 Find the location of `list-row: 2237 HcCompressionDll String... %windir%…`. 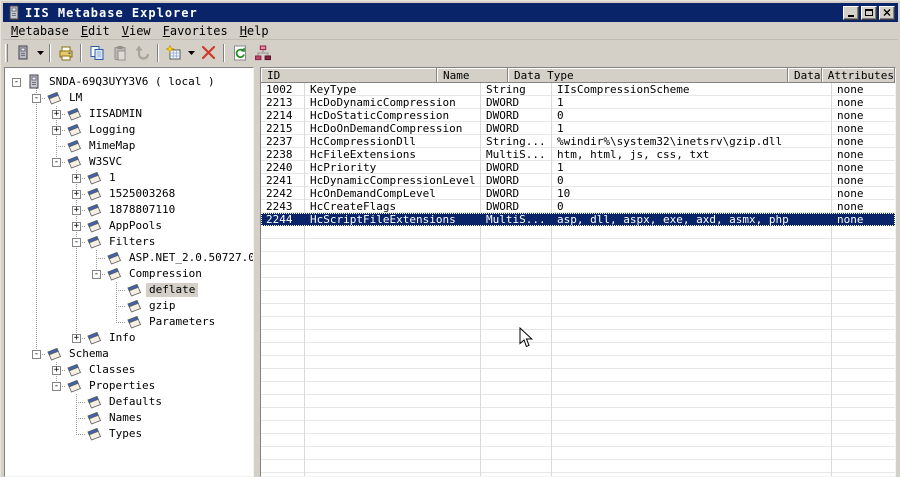

list-row: 2237 HcCompressionDll String... %windir%… is located at coordinates (578, 141).